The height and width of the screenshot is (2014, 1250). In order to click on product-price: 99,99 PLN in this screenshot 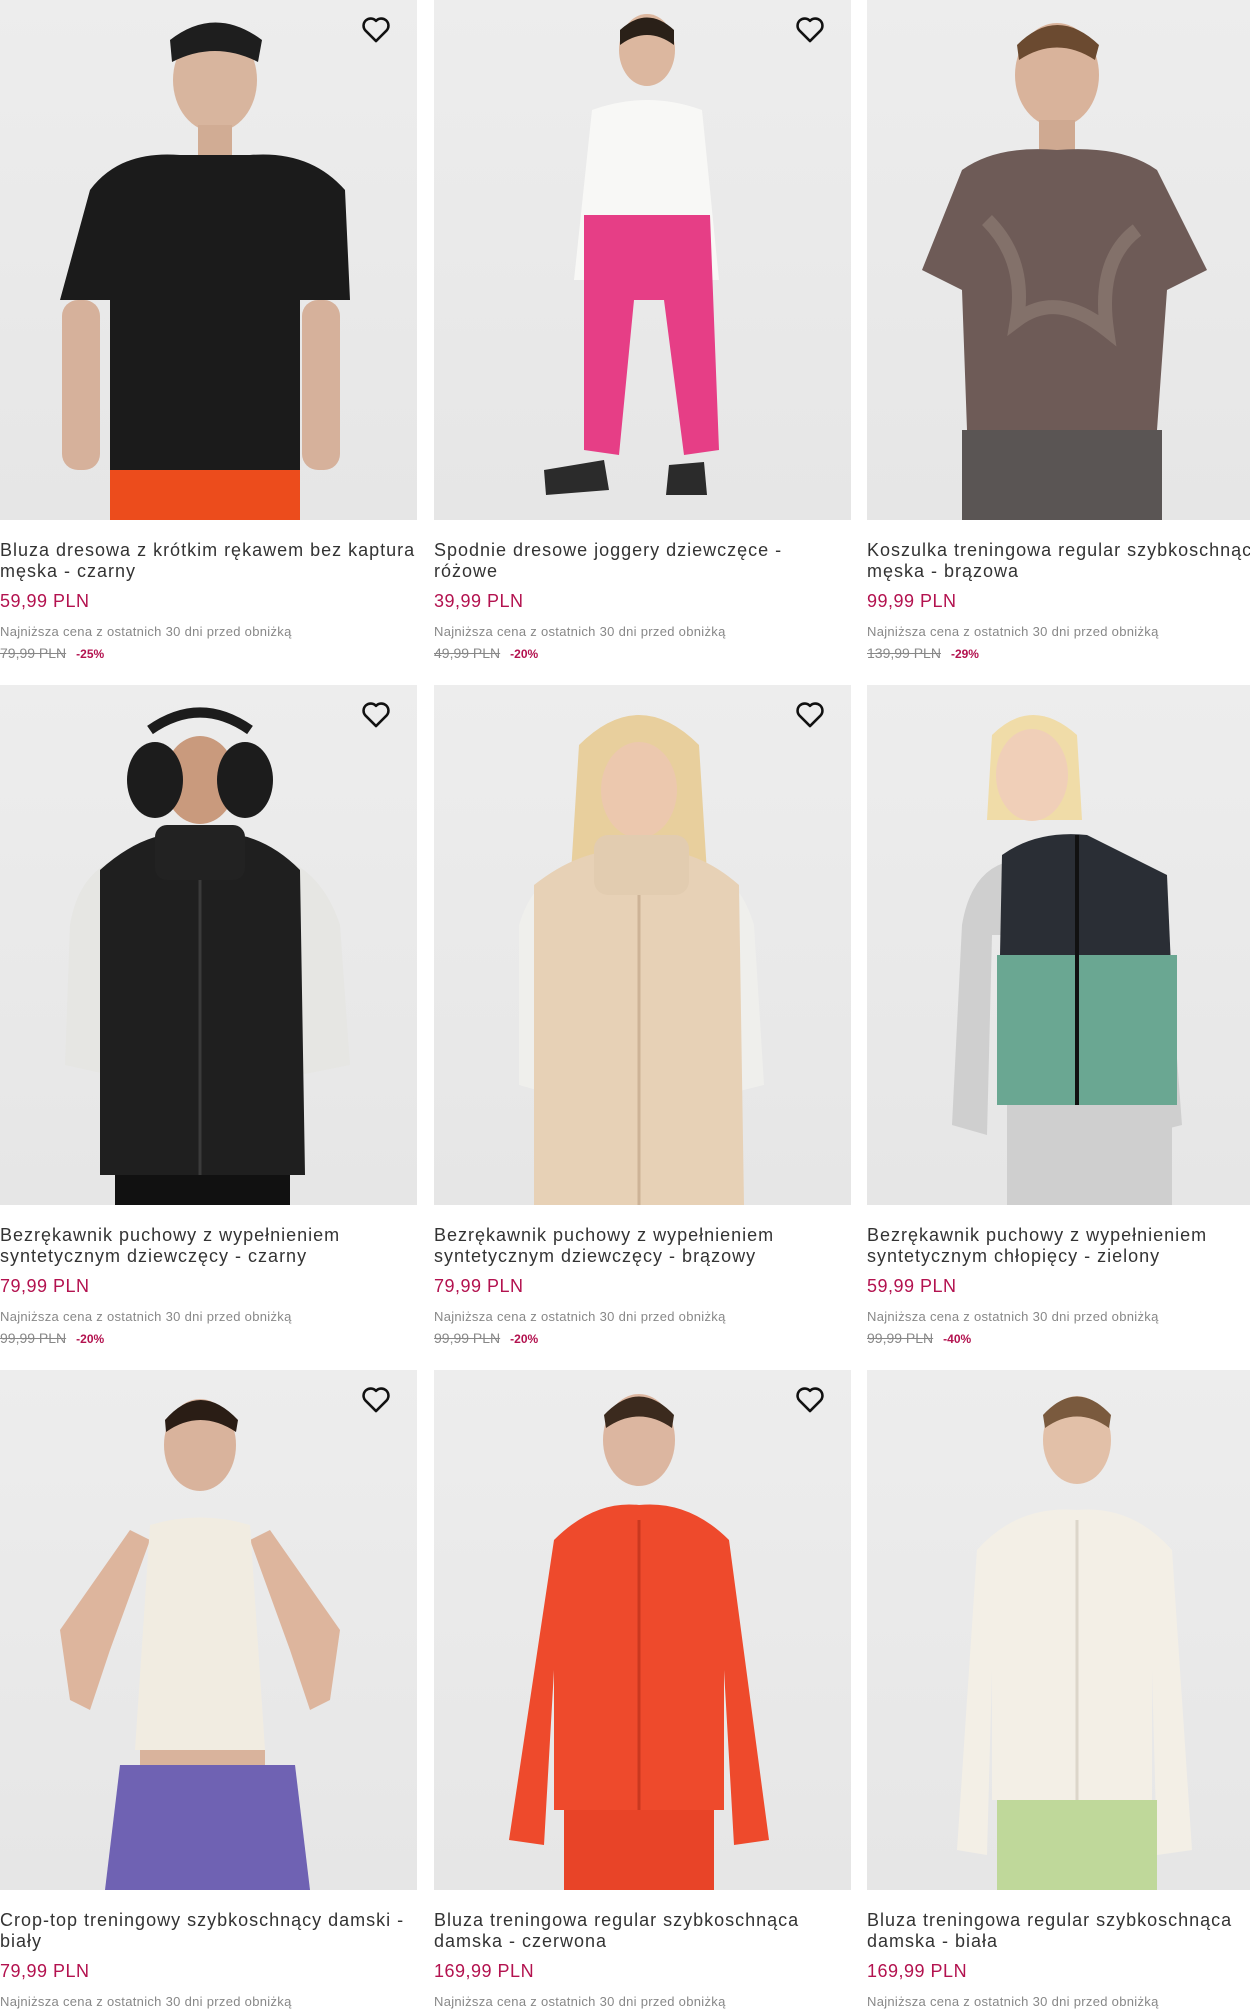, I will do `click(912, 601)`.